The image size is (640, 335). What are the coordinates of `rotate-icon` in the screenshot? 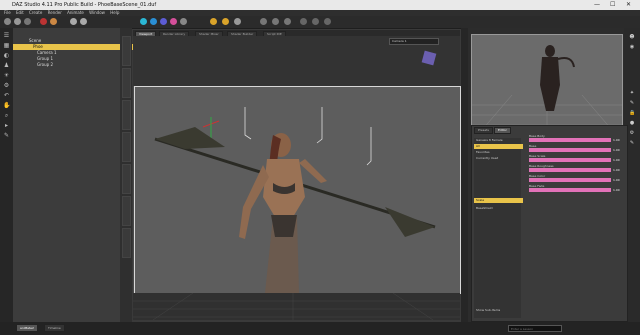 It's located at (275, 21).